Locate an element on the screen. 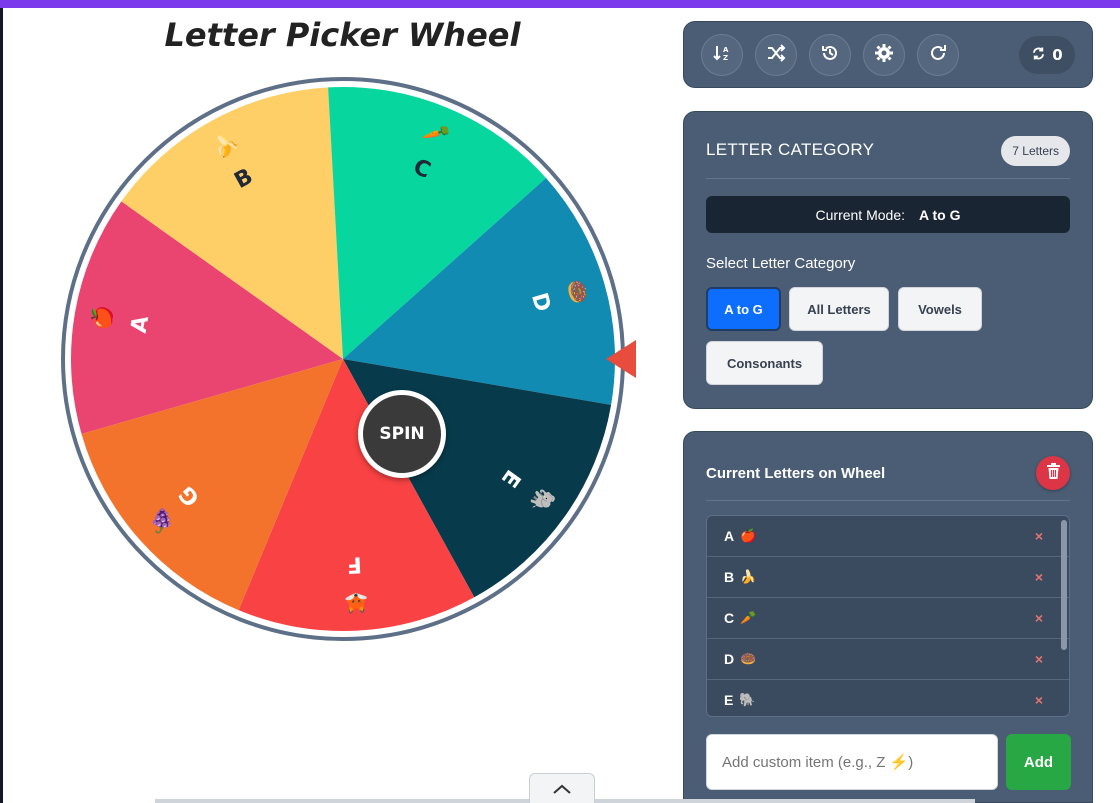  toolbar-panel: AZ 0 is located at coordinates (888, 54).